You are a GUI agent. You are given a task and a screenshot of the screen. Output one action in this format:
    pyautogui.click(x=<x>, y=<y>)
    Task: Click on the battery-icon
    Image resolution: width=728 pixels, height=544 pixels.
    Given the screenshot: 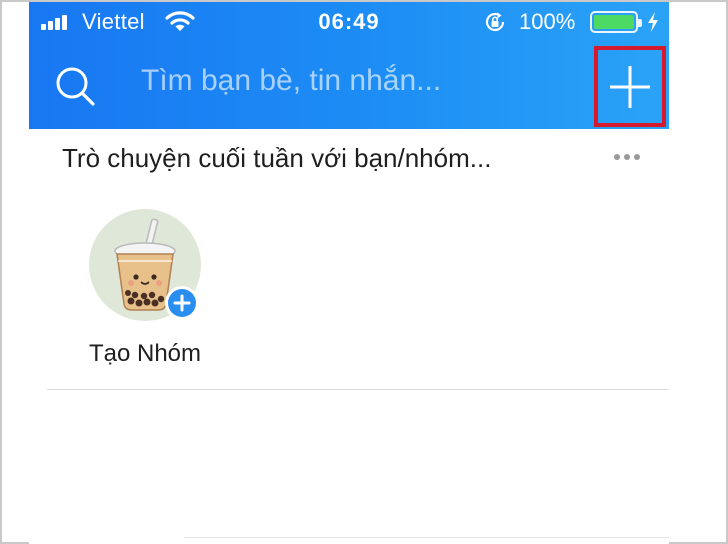 What is the action you would take?
    pyautogui.click(x=616, y=22)
    